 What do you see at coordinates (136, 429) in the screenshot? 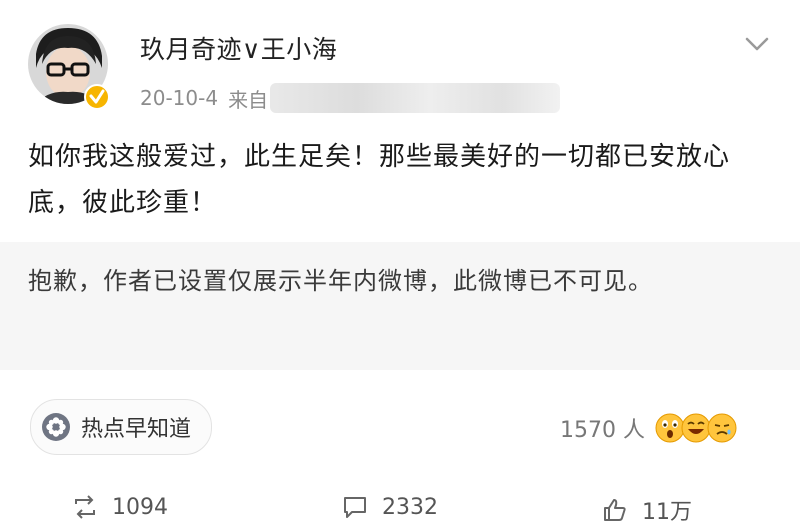
I see `topic-label: 热点早知道` at bounding box center [136, 429].